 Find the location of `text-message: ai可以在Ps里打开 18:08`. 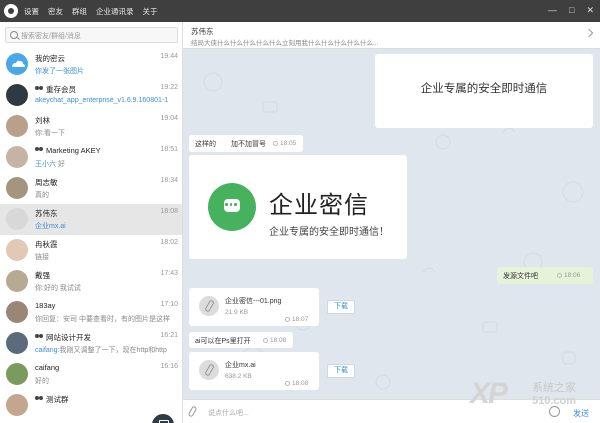

text-message: ai可以在Ps里打开 18:08 is located at coordinates (241, 340).